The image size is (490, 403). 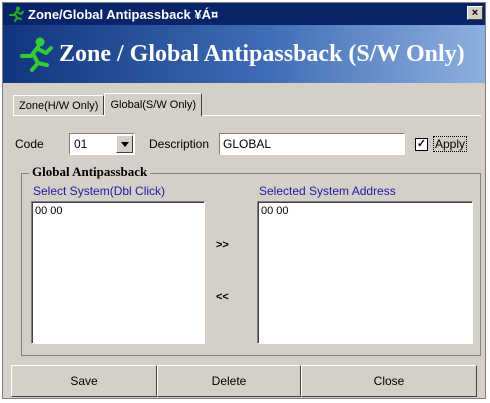 What do you see at coordinates (90, 172) in the screenshot?
I see `group-title: Global Antipassback` at bounding box center [90, 172].